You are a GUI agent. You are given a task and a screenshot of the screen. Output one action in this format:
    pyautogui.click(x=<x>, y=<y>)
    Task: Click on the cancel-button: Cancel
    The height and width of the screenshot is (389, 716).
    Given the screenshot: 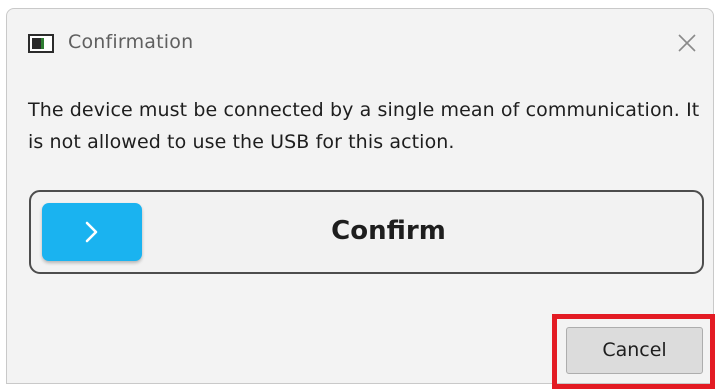 What is the action you would take?
    pyautogui.click(x=634, y=350)
    